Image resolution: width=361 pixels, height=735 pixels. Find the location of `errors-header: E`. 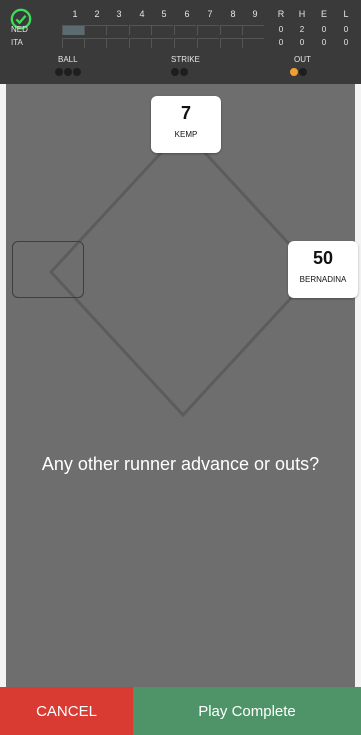

errors-header: E is located at coordinates (323, 14).